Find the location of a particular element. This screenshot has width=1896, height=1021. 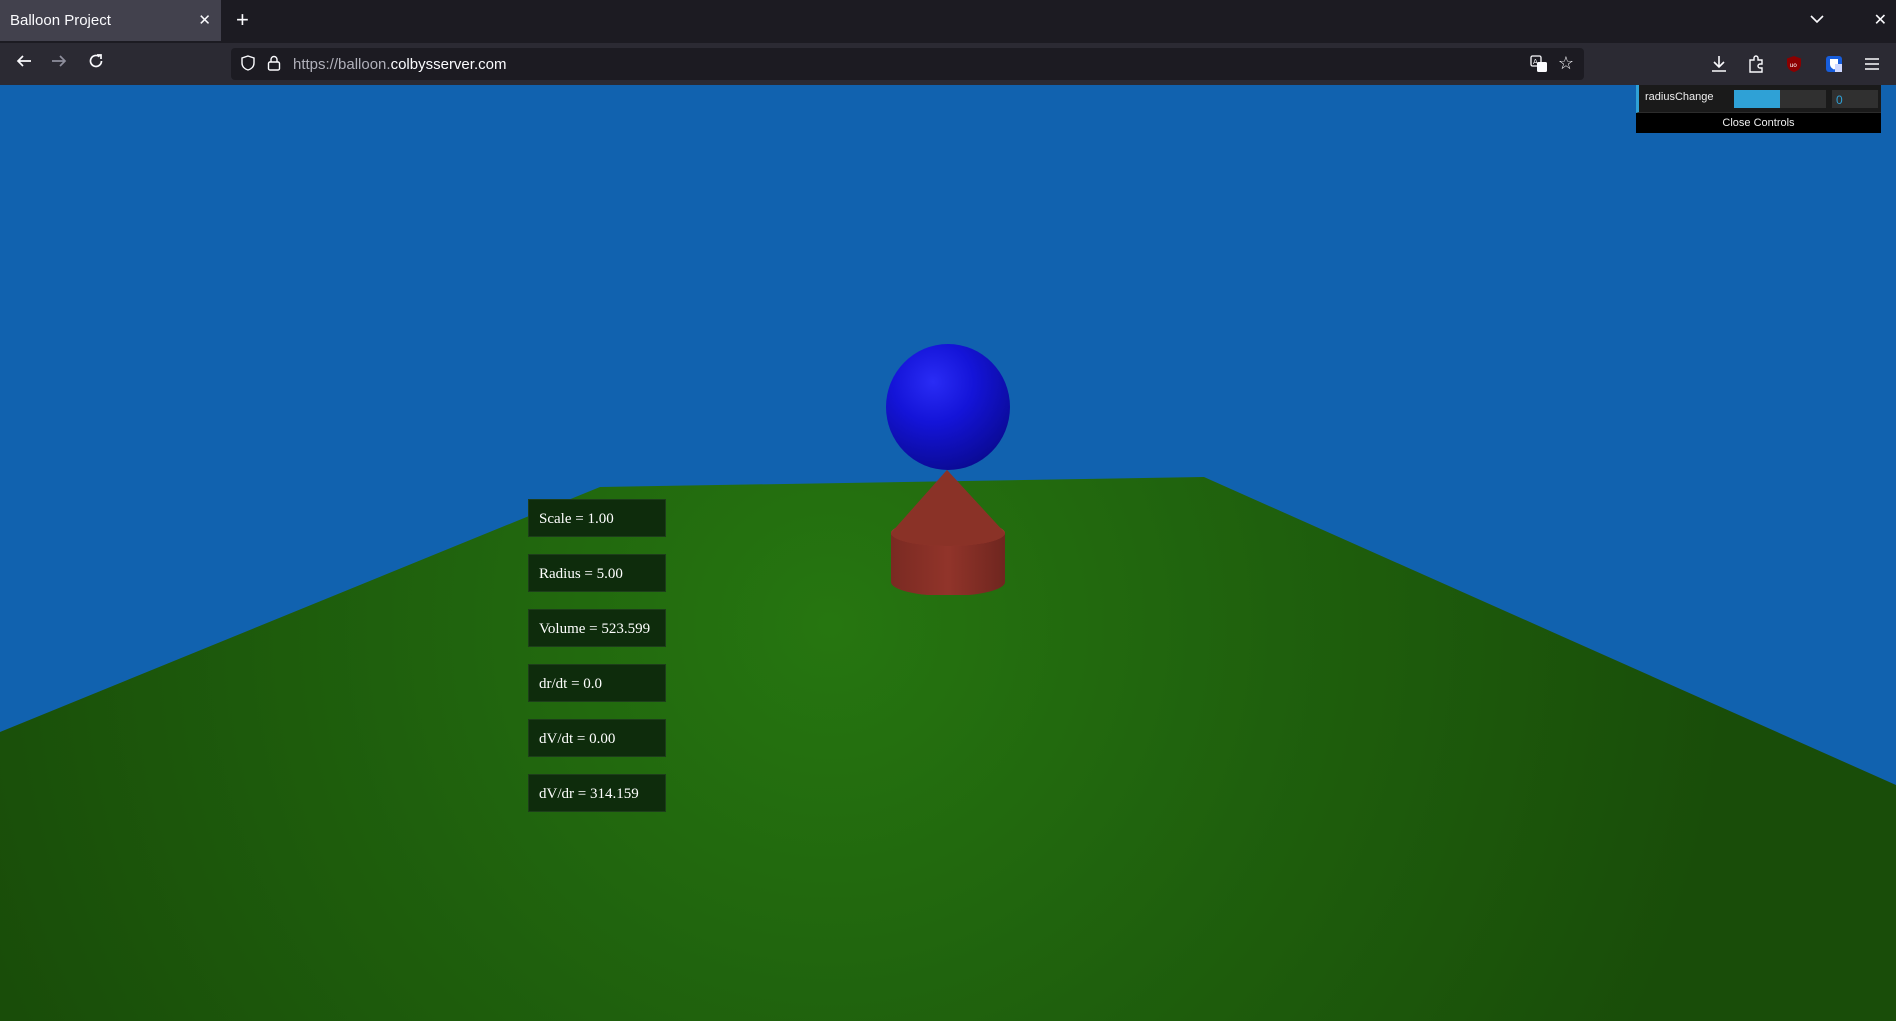

balloon-base-cone is located at coordinates (948, 532).